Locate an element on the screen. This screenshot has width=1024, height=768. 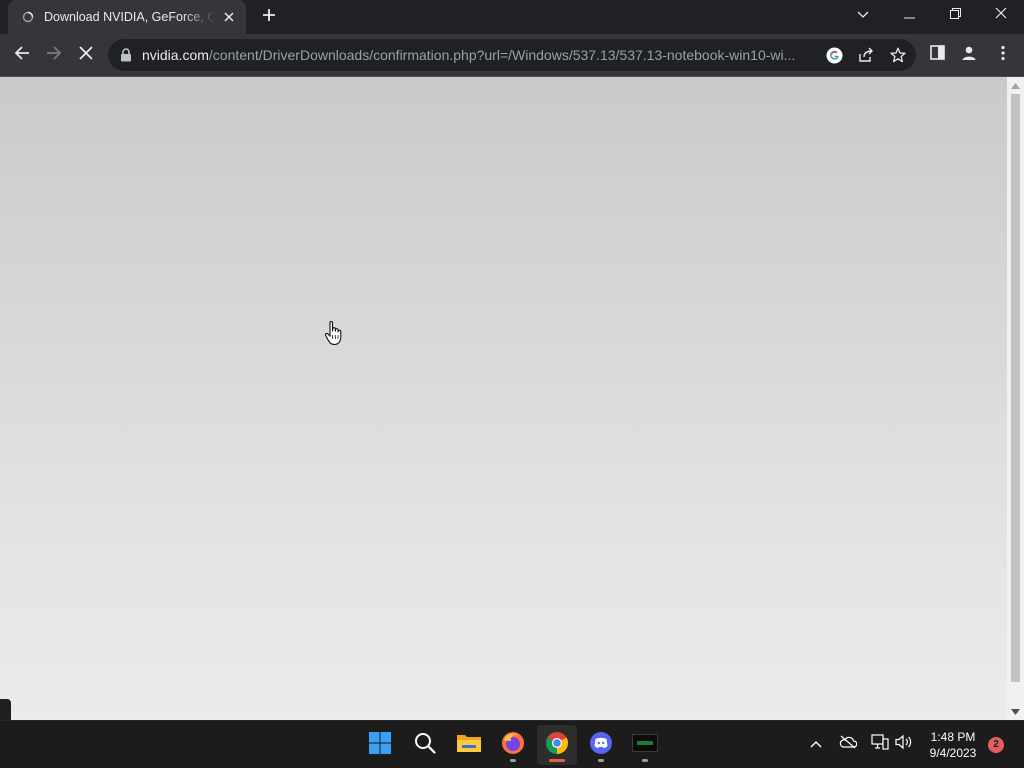
terminal-button is located at coordinates (645, 745).